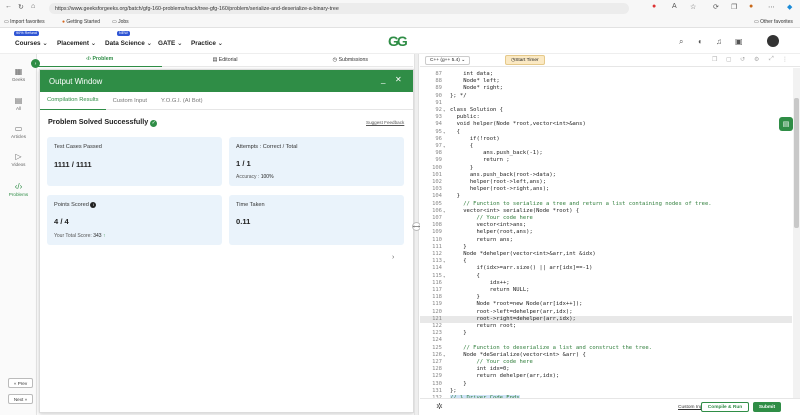 This screenshot has height=415, width=800. I want to click on code-line: 111 }, so click(606, 247).